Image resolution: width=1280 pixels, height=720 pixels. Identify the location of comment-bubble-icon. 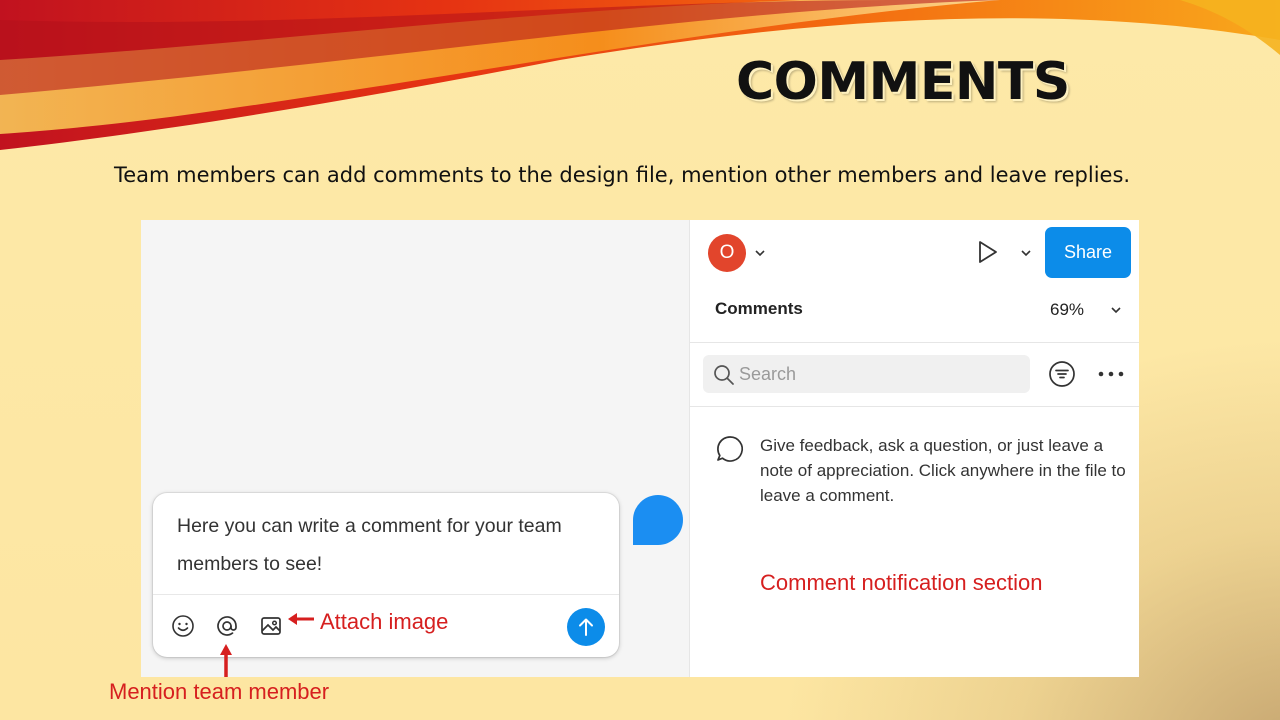
(730, 449).